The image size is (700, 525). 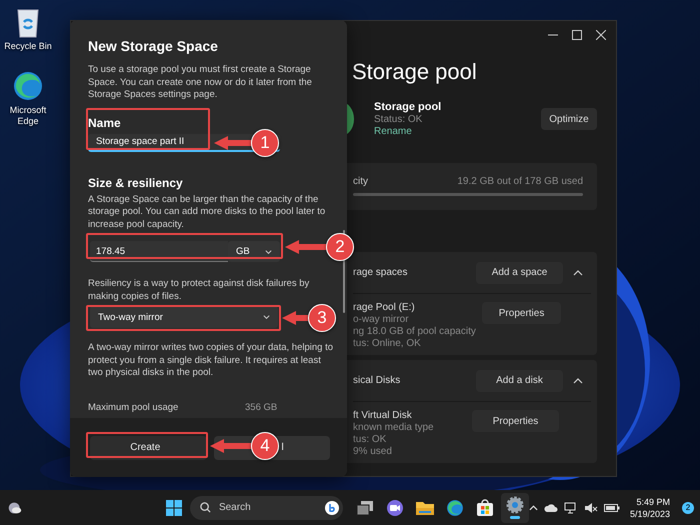 I want to click on desktop-icon-label: Recycle Bin, so click(x=28, y=46).